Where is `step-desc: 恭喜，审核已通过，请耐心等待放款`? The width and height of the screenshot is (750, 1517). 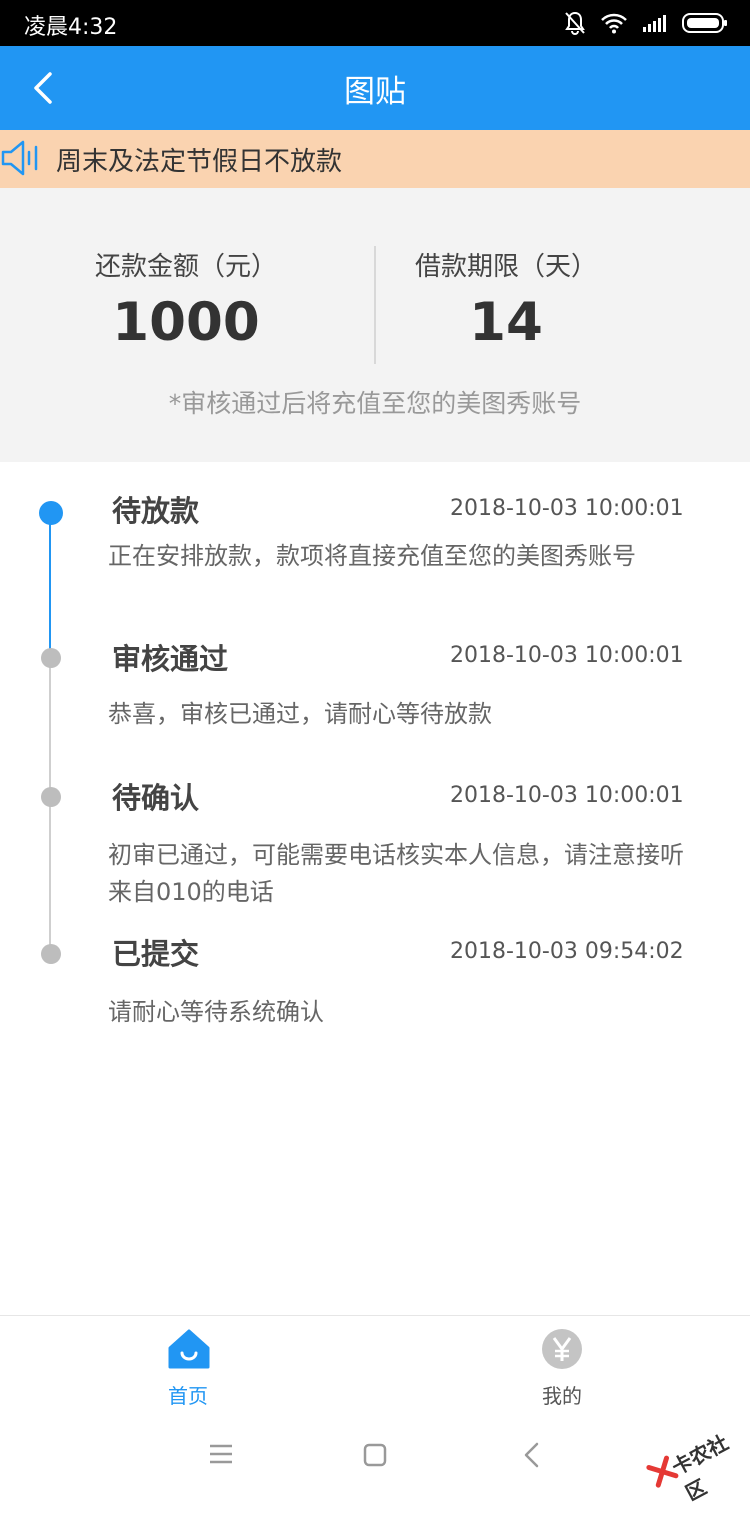 step-desc: 恭喜，审核已通过，请耐心等待放款 is located at coordinates (300, 714).